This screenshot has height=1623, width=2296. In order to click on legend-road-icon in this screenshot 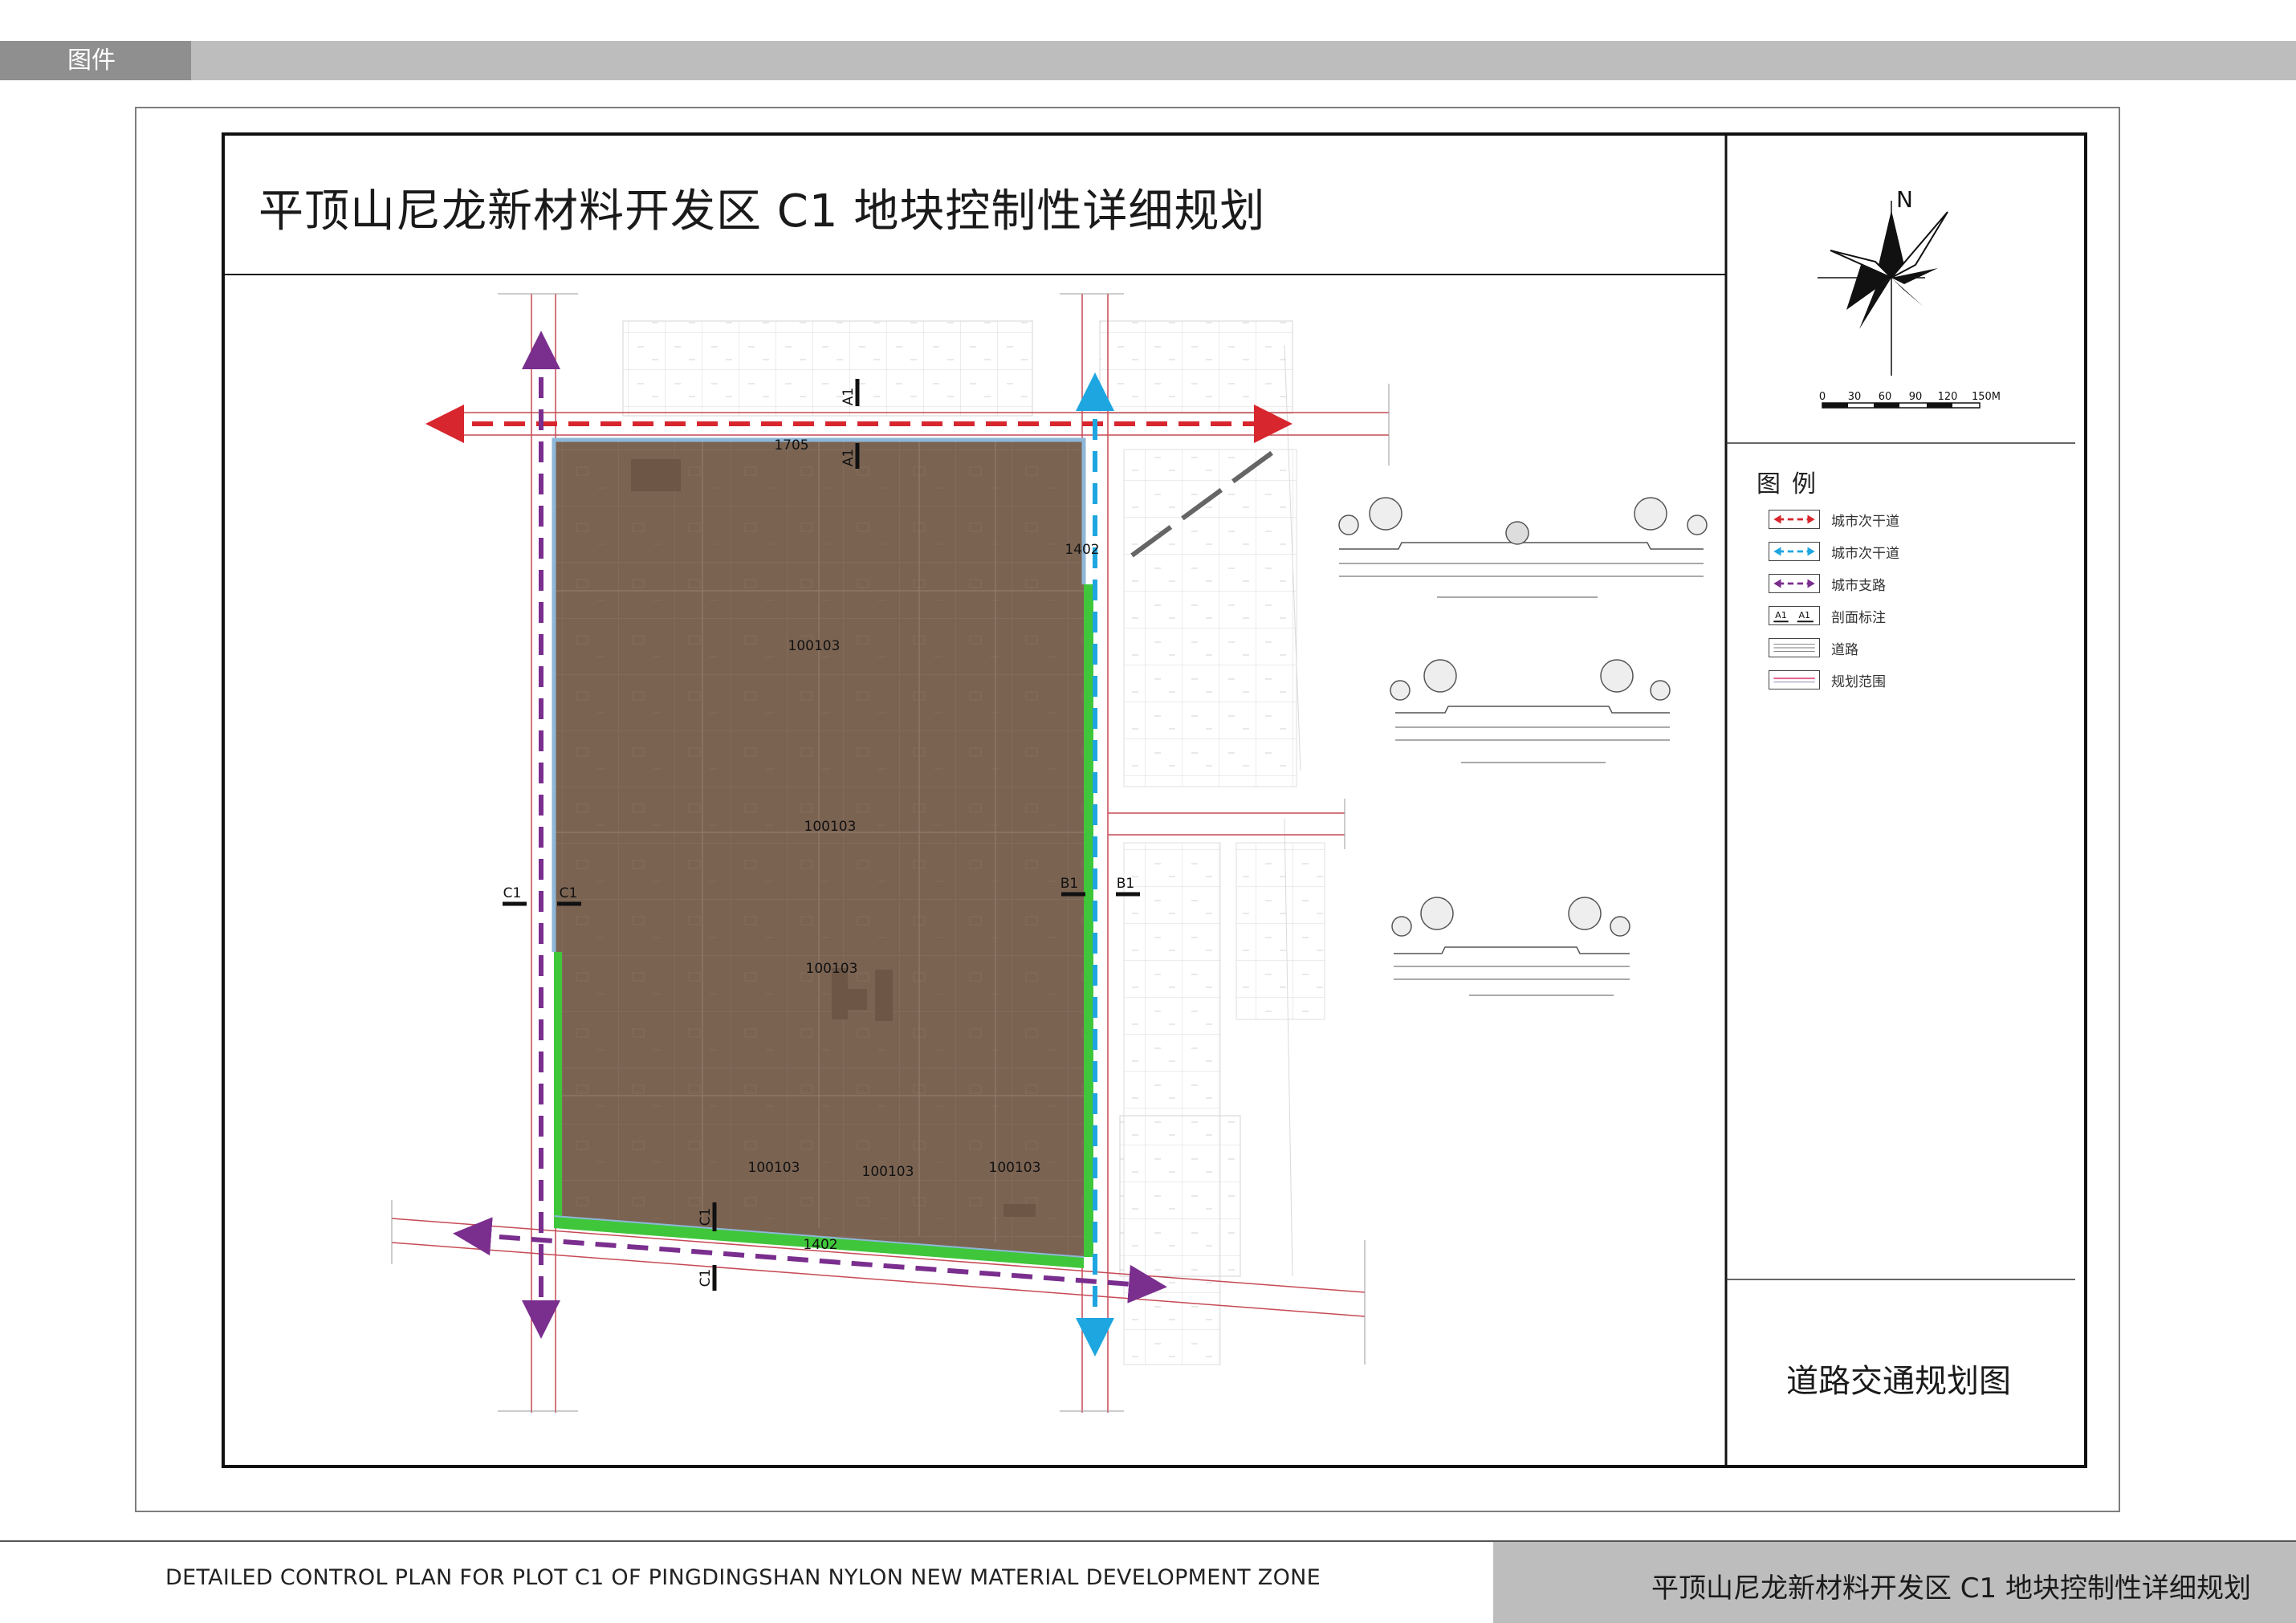, I will do `click(1795, 647)`.